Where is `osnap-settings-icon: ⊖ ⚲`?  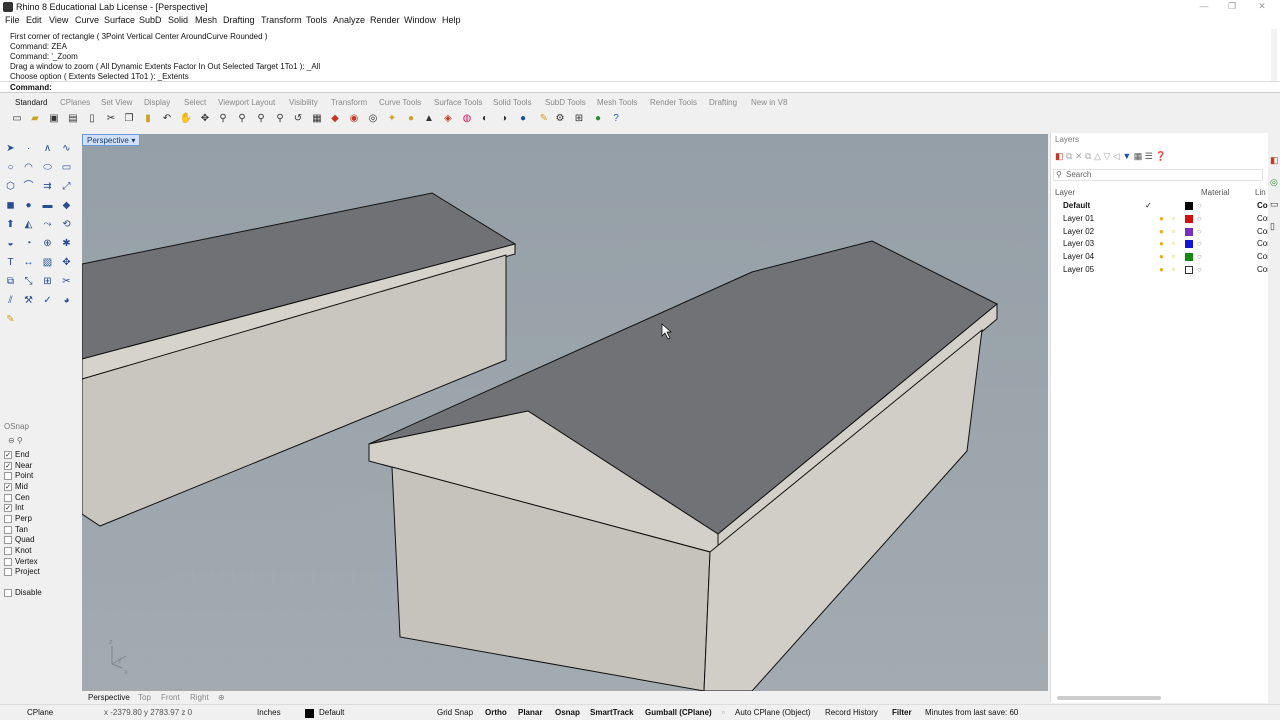 osnap-settings-icon: ⊖ ⚲ is located at coordinates (15, 440).